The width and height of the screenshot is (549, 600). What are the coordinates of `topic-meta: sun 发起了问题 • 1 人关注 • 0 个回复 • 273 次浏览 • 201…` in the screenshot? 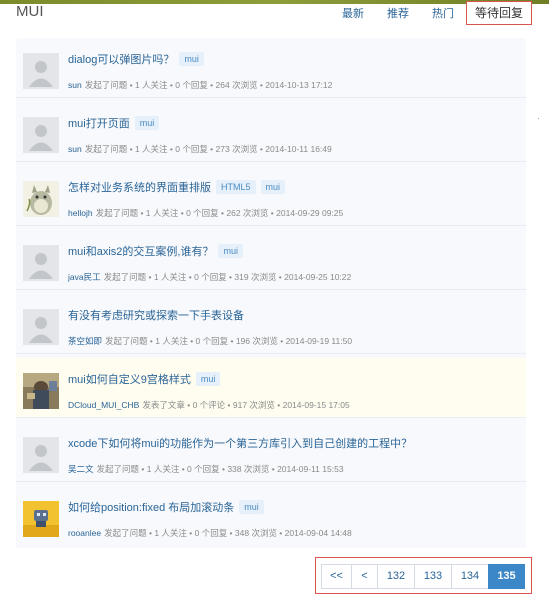 It's located at (200, 149).